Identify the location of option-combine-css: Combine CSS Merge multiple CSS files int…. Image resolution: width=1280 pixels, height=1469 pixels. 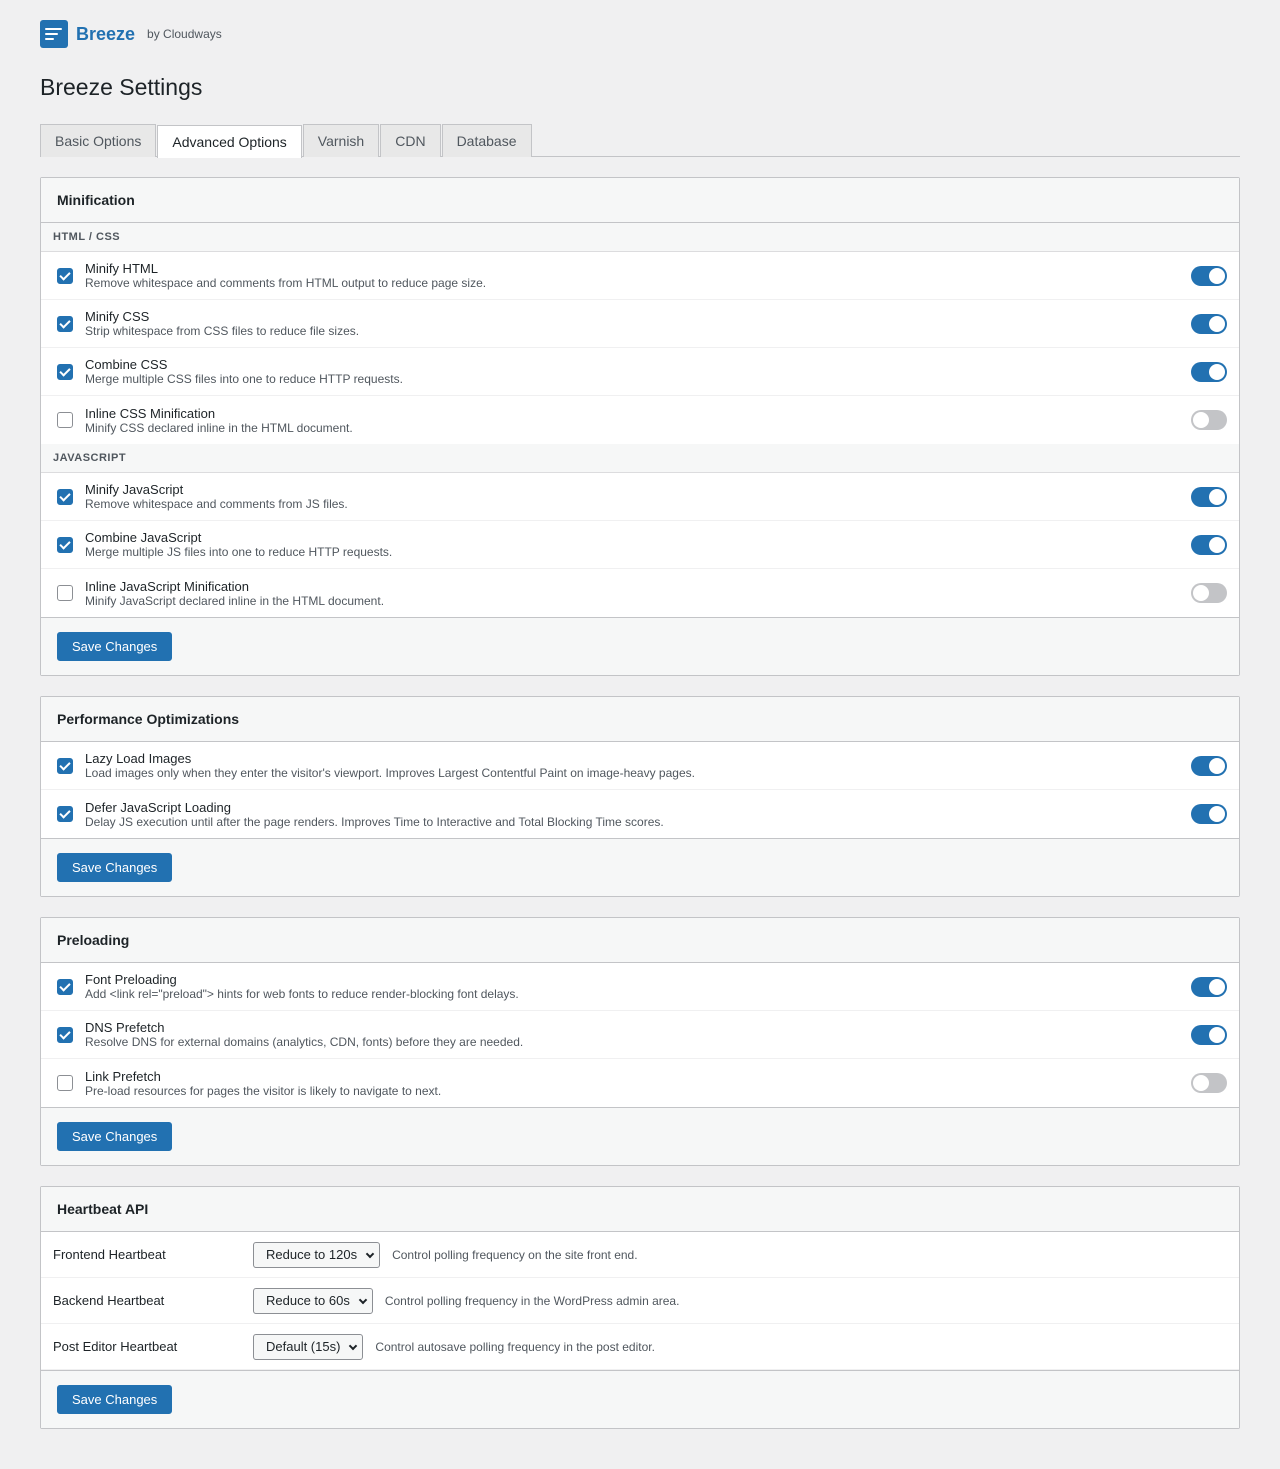
(640, 372).